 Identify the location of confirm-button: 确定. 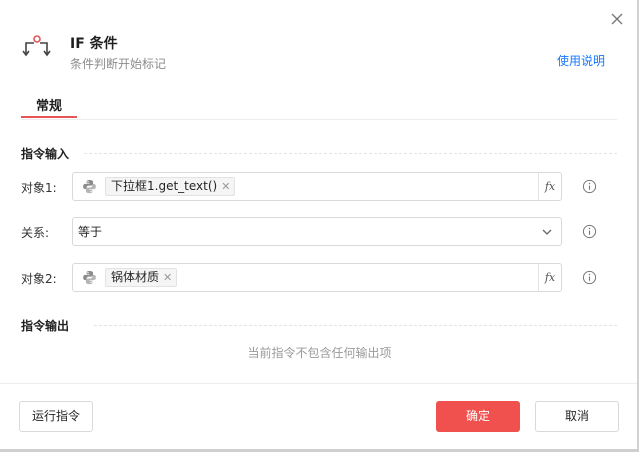
(478, 416).